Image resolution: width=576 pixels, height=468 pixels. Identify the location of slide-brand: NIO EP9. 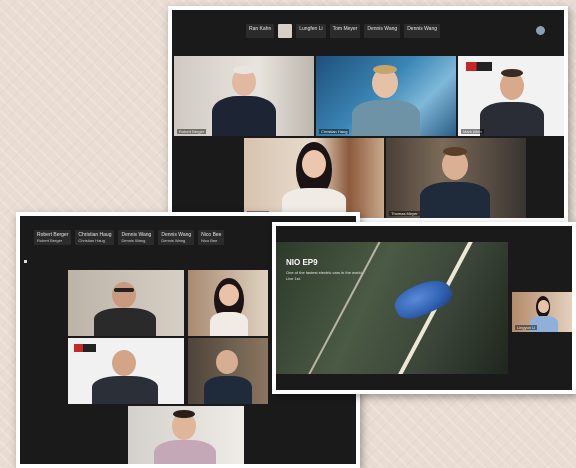
(302, 262).